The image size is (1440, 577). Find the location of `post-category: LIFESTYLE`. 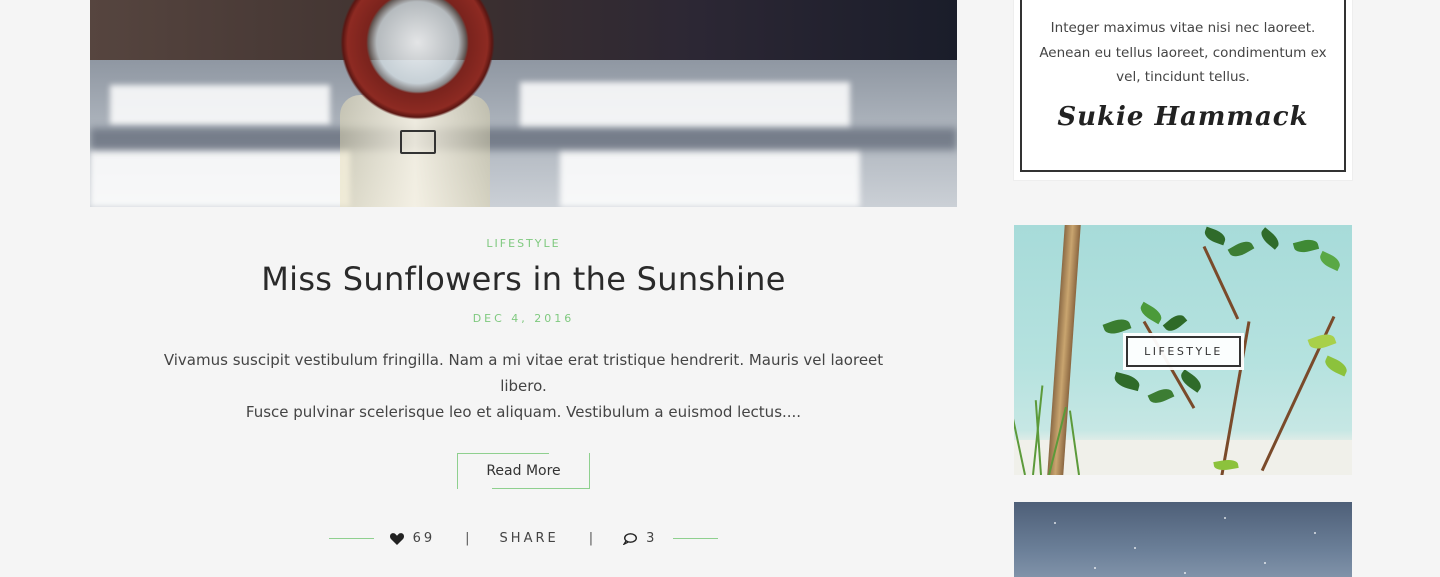

post-category: LIFESTYLE is located at coordinates (523, 243).